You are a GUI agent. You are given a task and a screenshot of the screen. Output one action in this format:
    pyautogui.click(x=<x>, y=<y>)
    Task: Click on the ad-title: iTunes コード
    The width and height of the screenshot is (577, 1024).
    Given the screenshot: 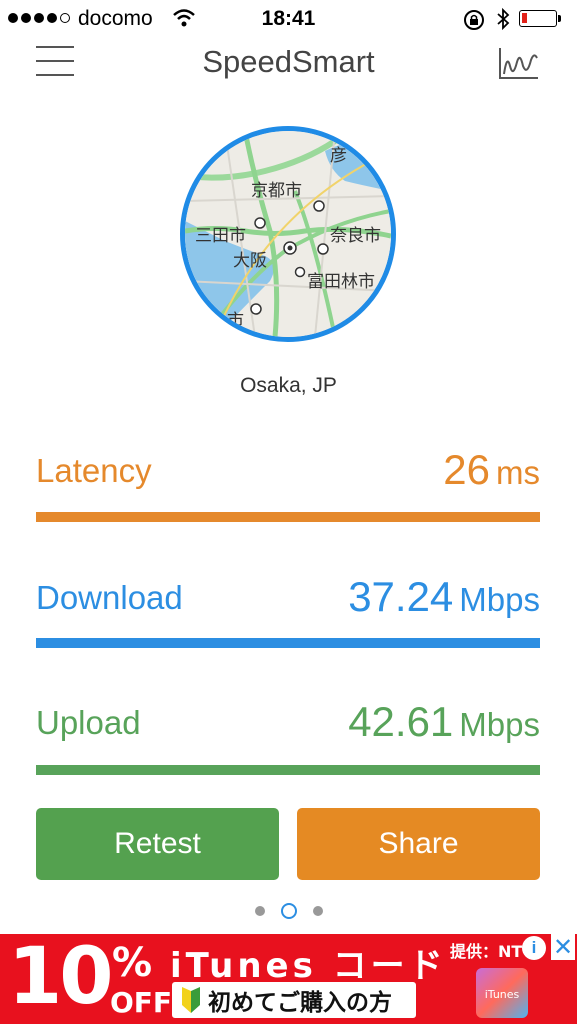 What is the action you would take?
    pyautogui.click(x=308, y=966)
    